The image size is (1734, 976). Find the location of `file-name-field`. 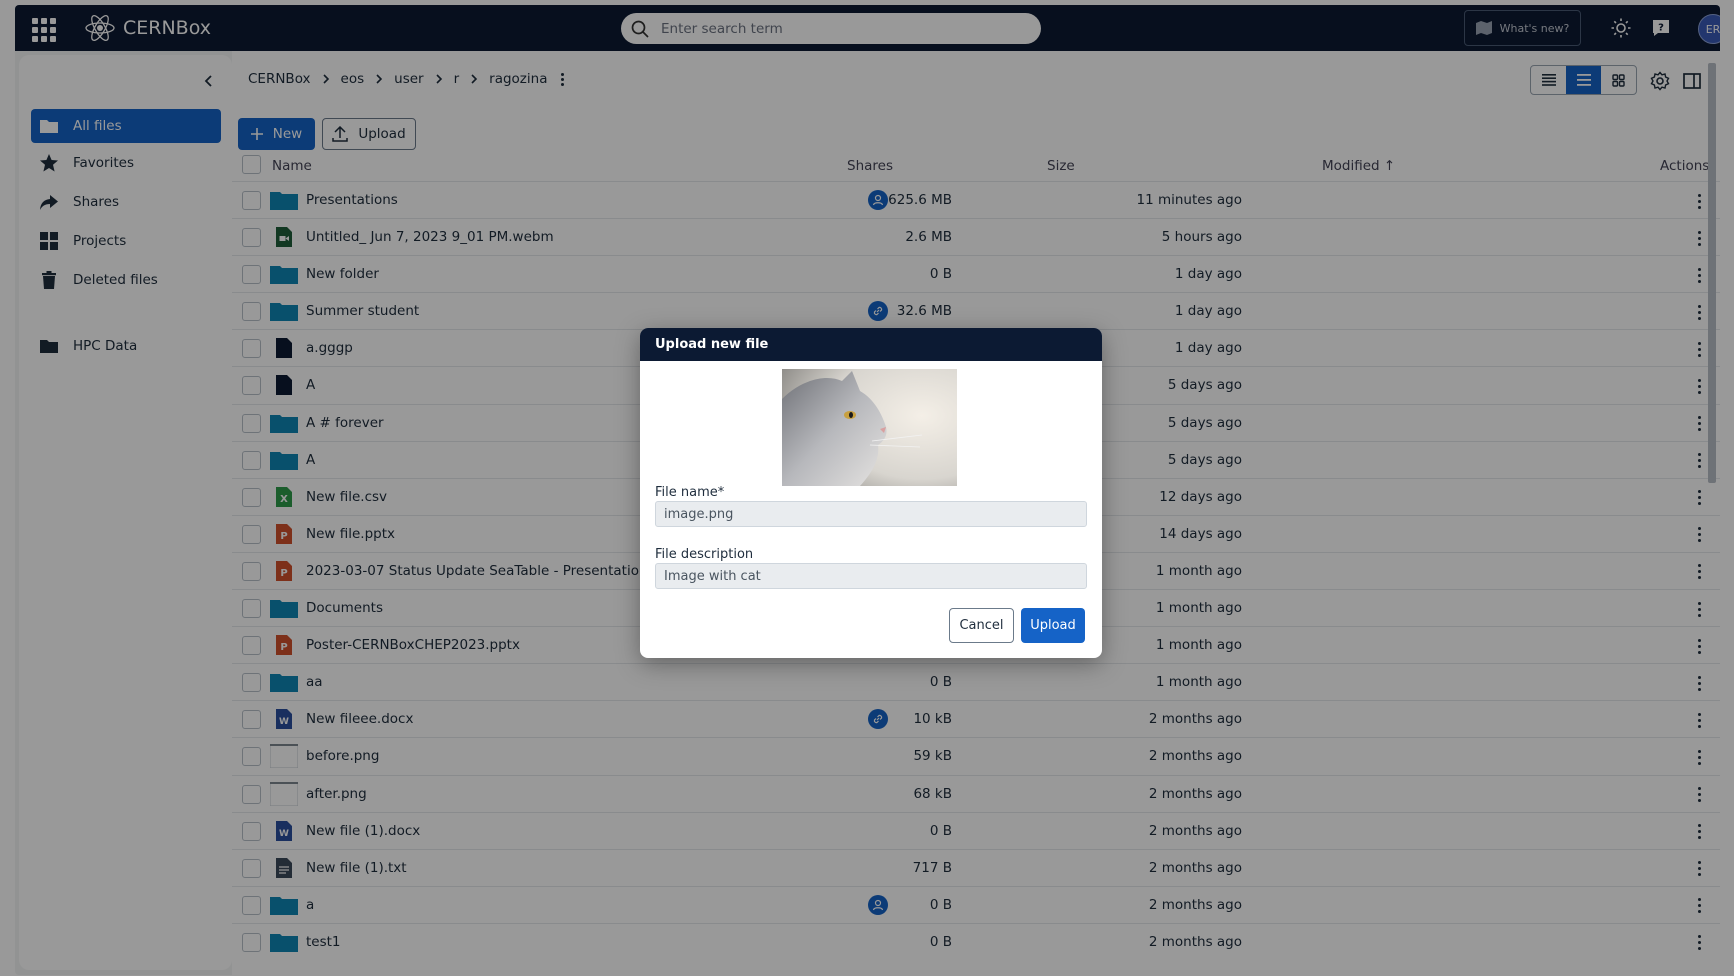

file-name-field is located at coordinates (871, 514).